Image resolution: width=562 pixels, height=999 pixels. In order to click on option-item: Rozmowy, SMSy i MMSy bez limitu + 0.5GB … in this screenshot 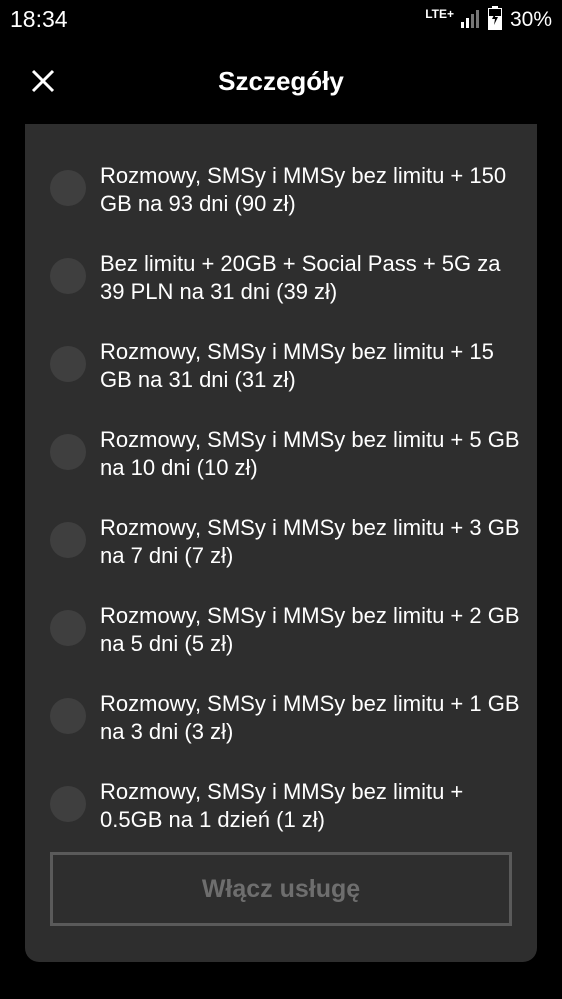, I will do `click(281, 800)`.